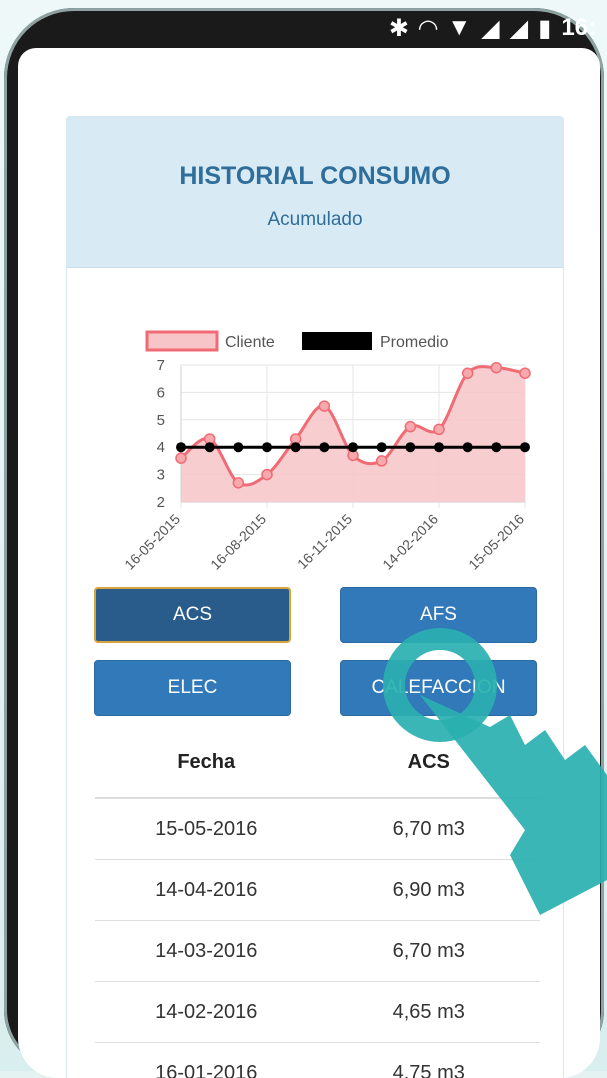 This screenshot has height=1078, width=607. I want to click on status-bar: ✱ ◠ ▼ ◢ ◢ ▮ 16:, so click(304, 28).